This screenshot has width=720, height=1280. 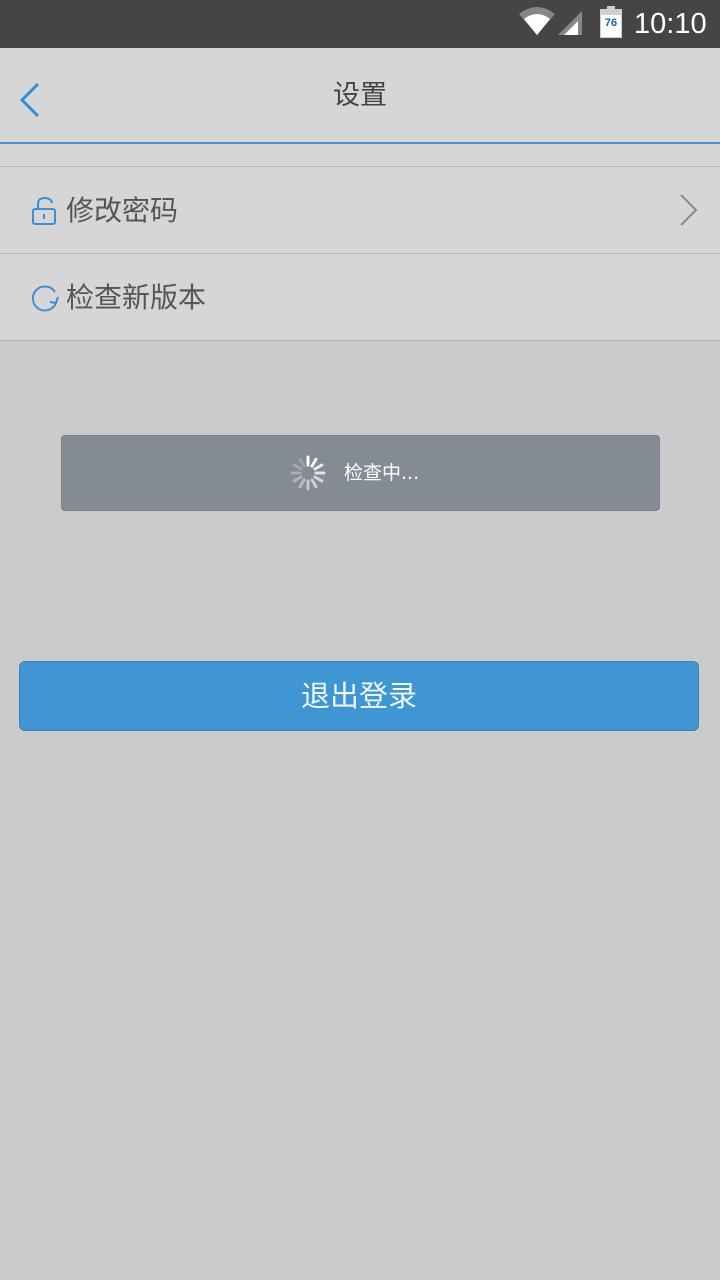 I want to click on settings-list: 修改密码 检查新版本, so click(x=360, y=253).